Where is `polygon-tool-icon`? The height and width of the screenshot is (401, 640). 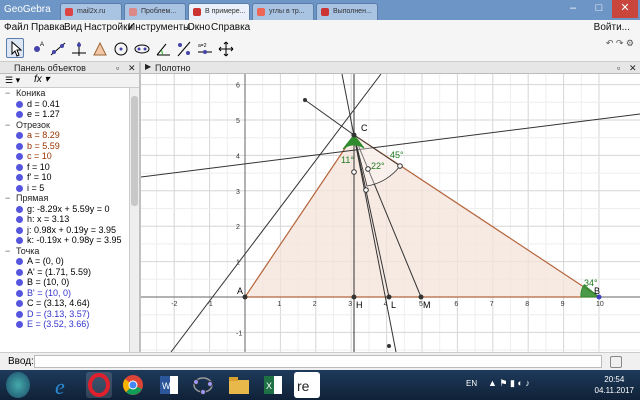 polygon-tool-icon is located at coordinates (99, 48).